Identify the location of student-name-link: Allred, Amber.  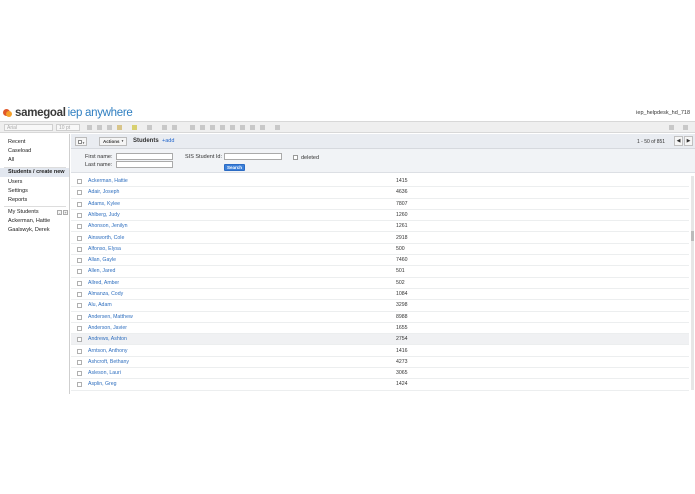
(103, 283).